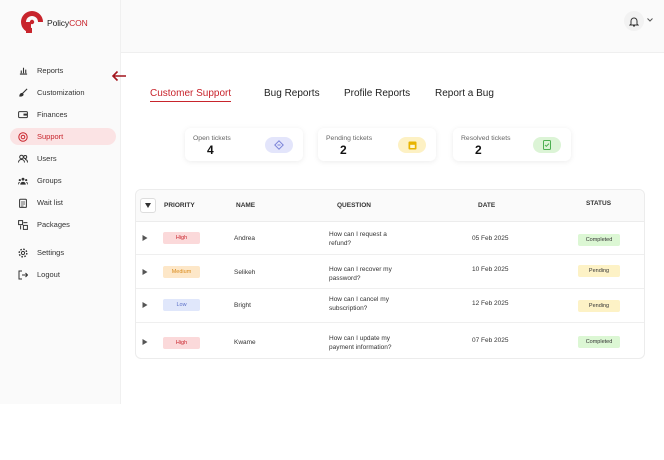  I want to click on table-header: PRIORITY NAME QUESTION DATE STATUS, so click(390, 206).